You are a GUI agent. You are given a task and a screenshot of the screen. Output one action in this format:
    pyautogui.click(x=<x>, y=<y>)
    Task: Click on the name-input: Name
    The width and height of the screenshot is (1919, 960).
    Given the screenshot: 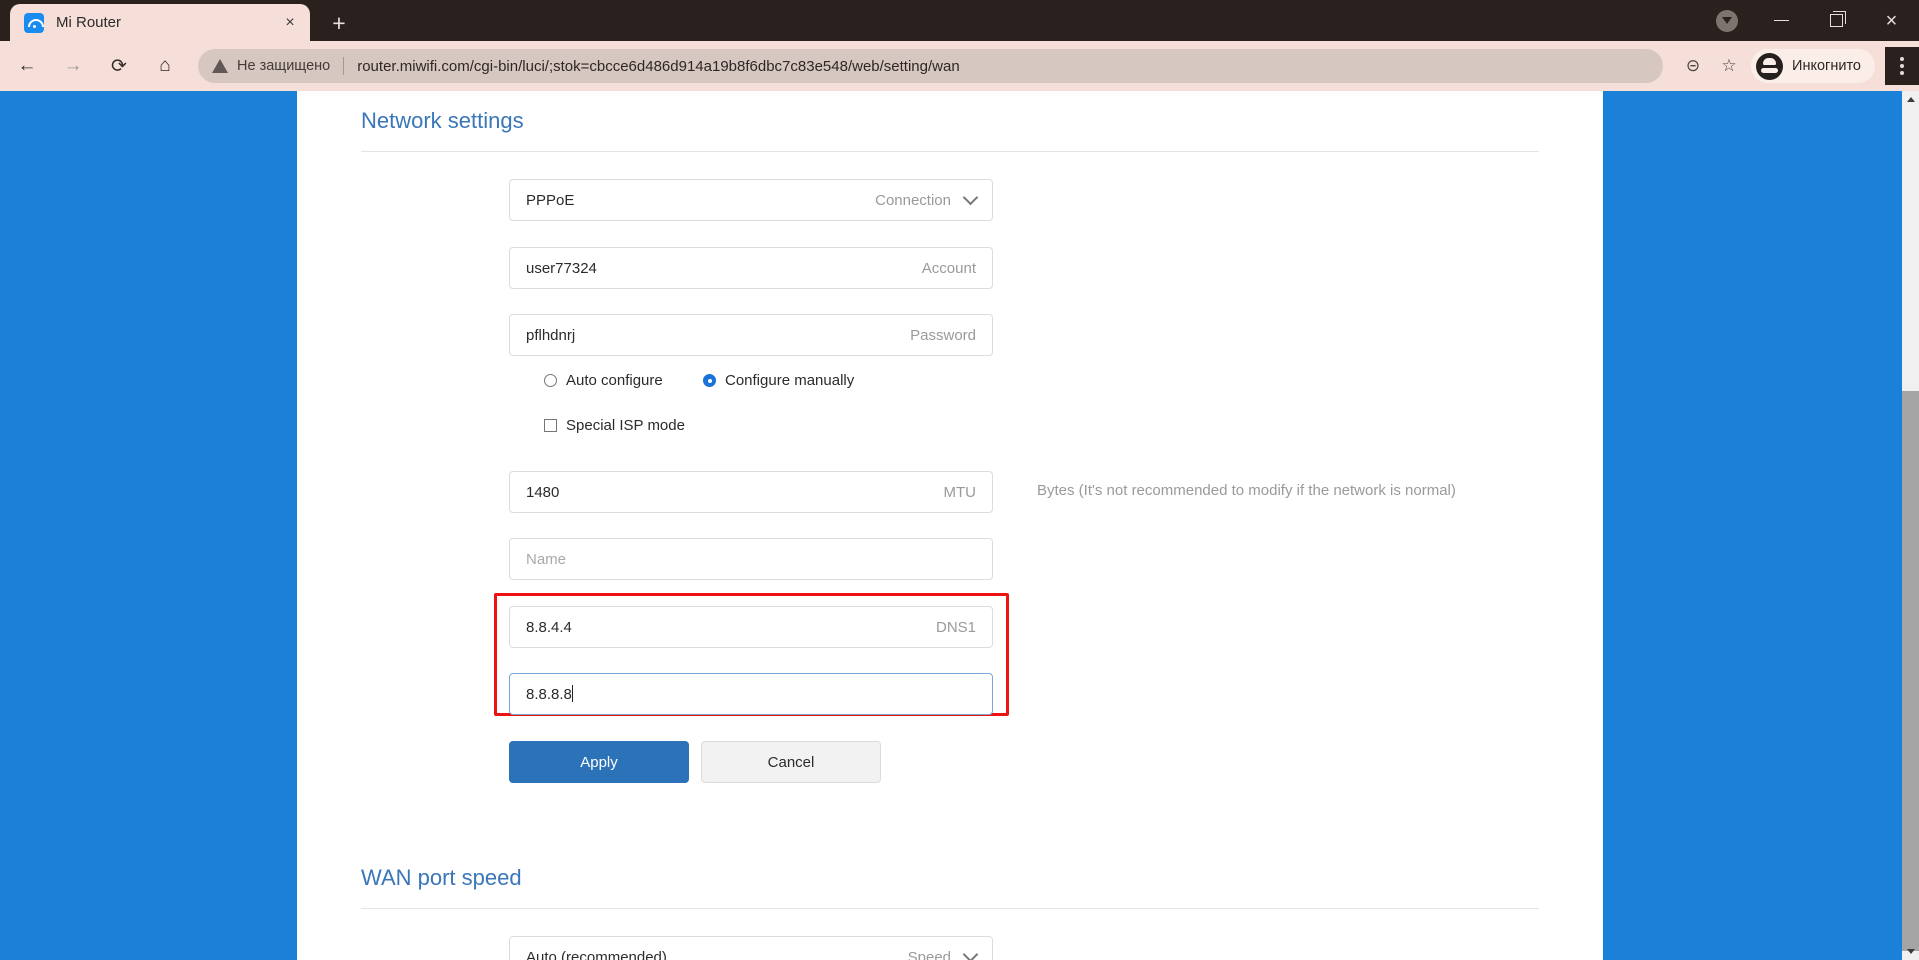 What is the action you would take?
    pyautogui.click(x=751, y=559)
    